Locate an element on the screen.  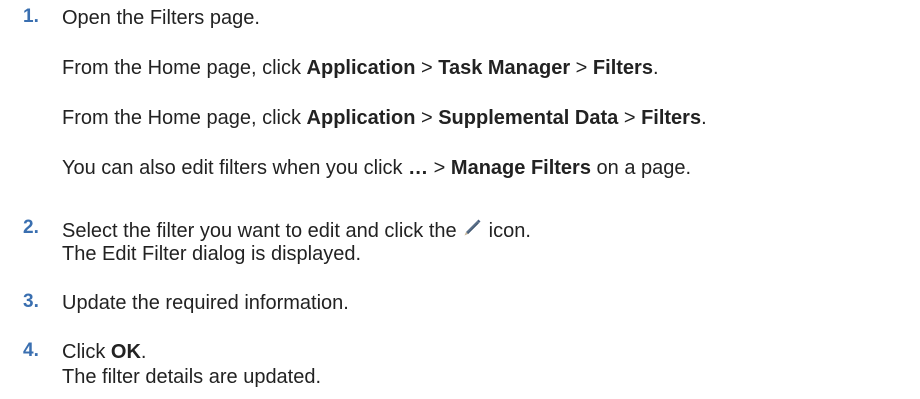
instruction-text: on a page. is located at coordinates (641, 168).